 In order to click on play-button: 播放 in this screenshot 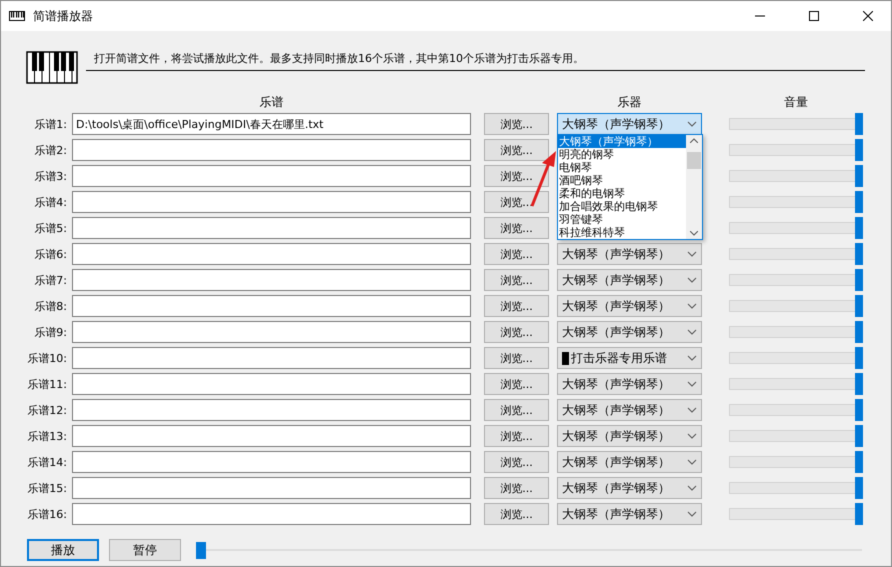, I will do `click(63, 550)`.